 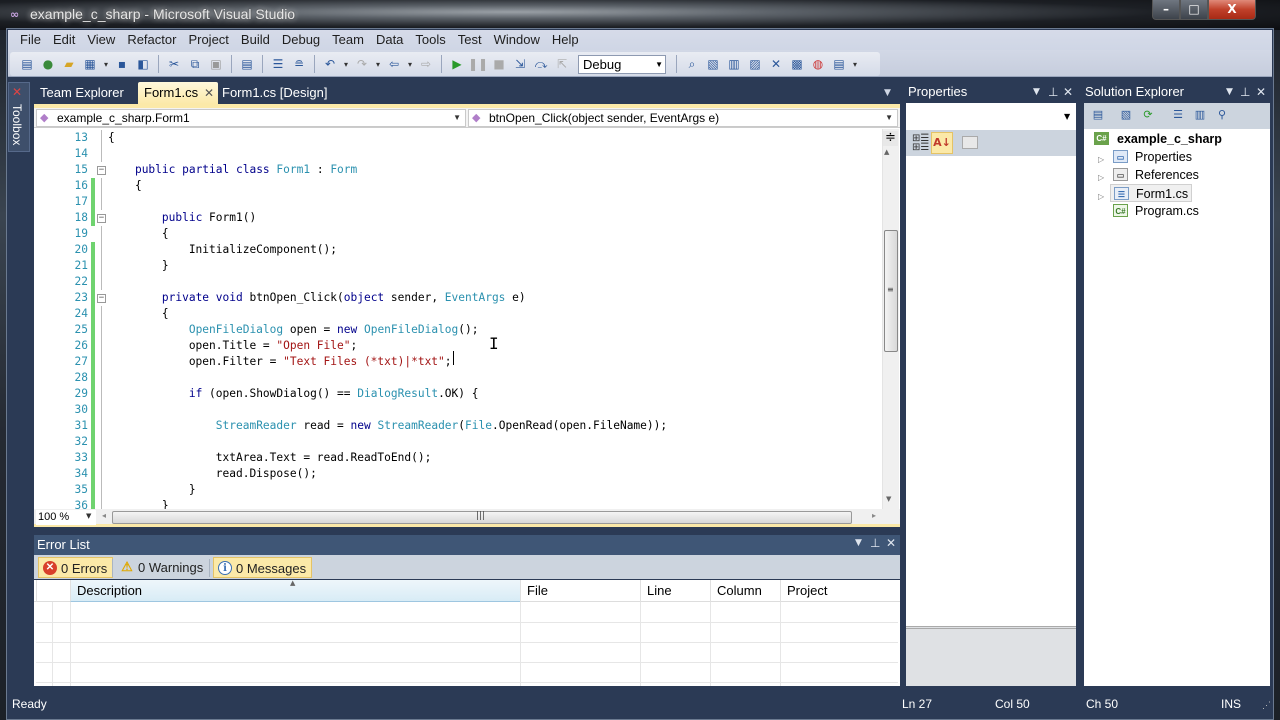 What do you see at coordinates (1156, 211) in the screenshot?
I see `tree-item-program-cs: C# Program.cs` at bounding box center [1156, 211].